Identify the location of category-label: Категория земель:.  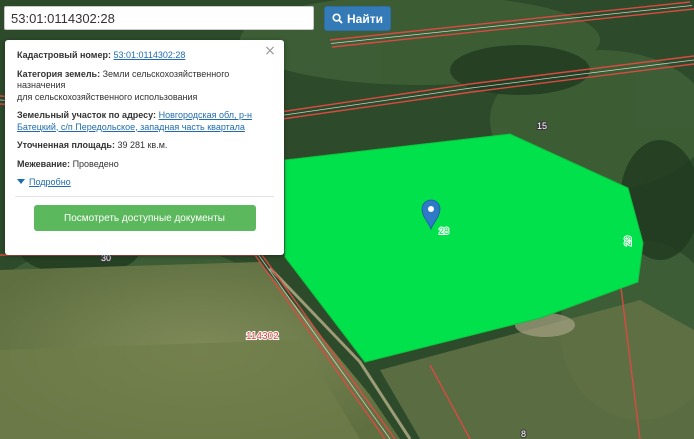
(59, 73).